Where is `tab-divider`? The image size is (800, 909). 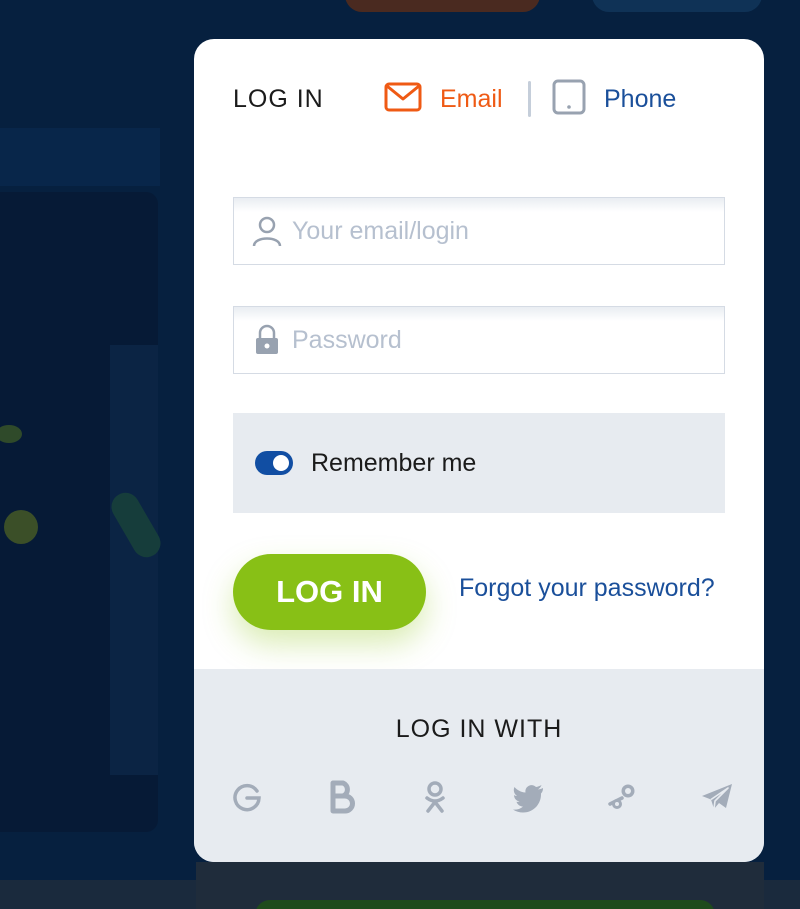 tab-divider is located at coordinates (529, 99).